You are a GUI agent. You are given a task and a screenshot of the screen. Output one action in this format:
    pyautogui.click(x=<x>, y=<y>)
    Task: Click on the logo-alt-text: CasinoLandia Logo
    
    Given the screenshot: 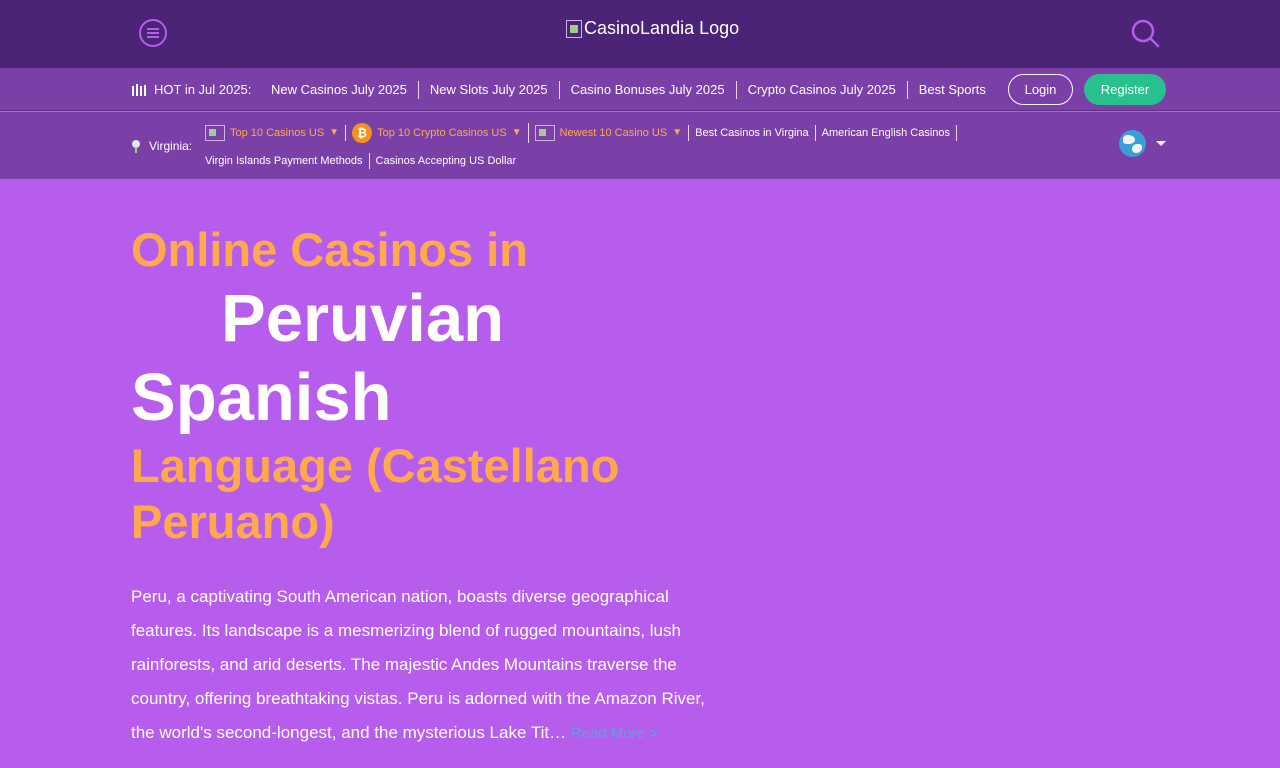 What is the action you would take?
    pyautogui.click(x=662, y=28)
    